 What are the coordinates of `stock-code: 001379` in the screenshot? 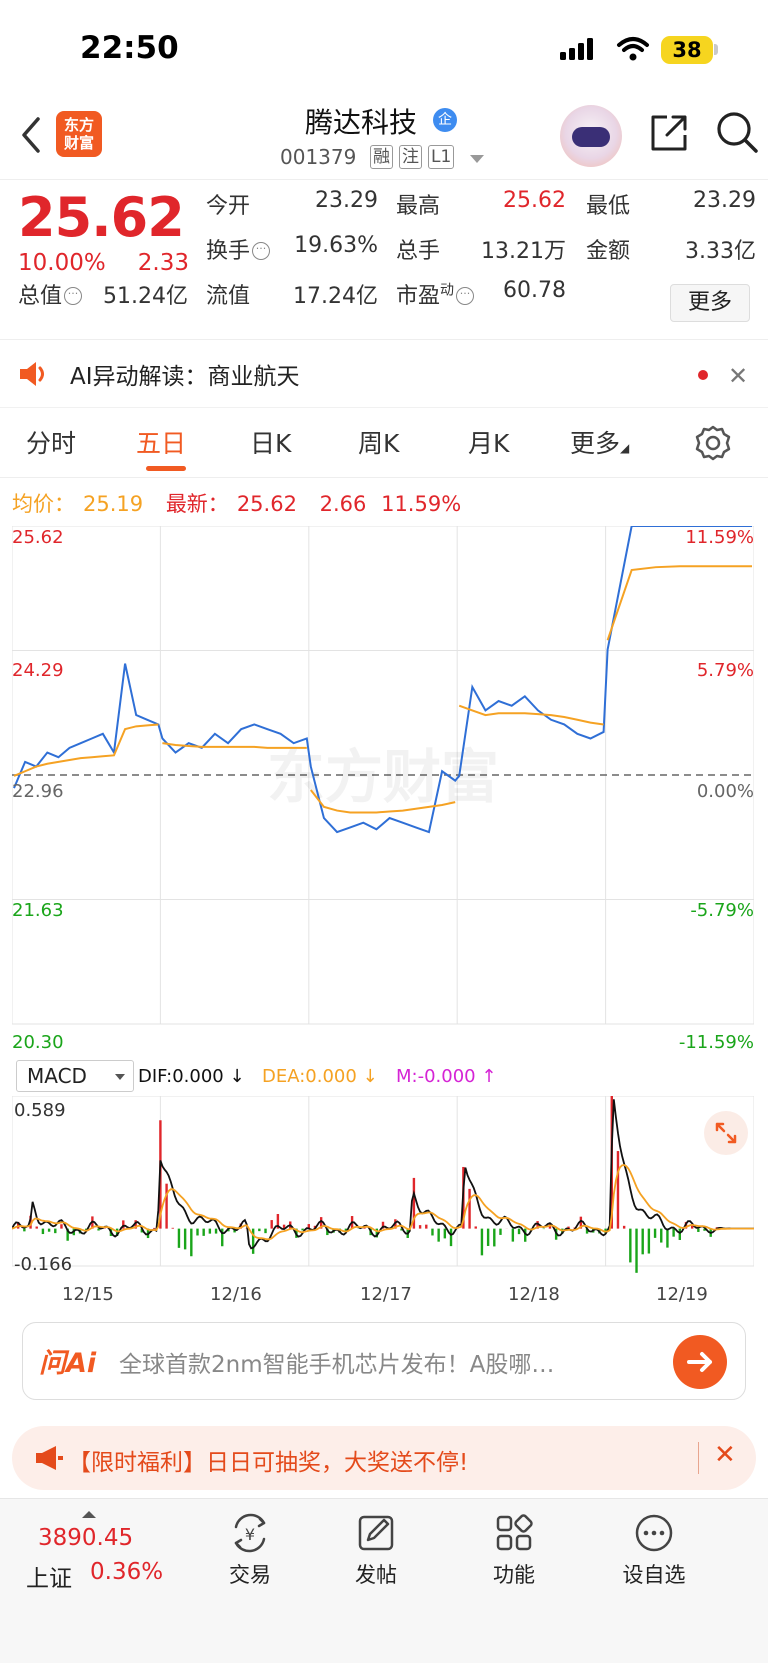 It's located at (318, 157).